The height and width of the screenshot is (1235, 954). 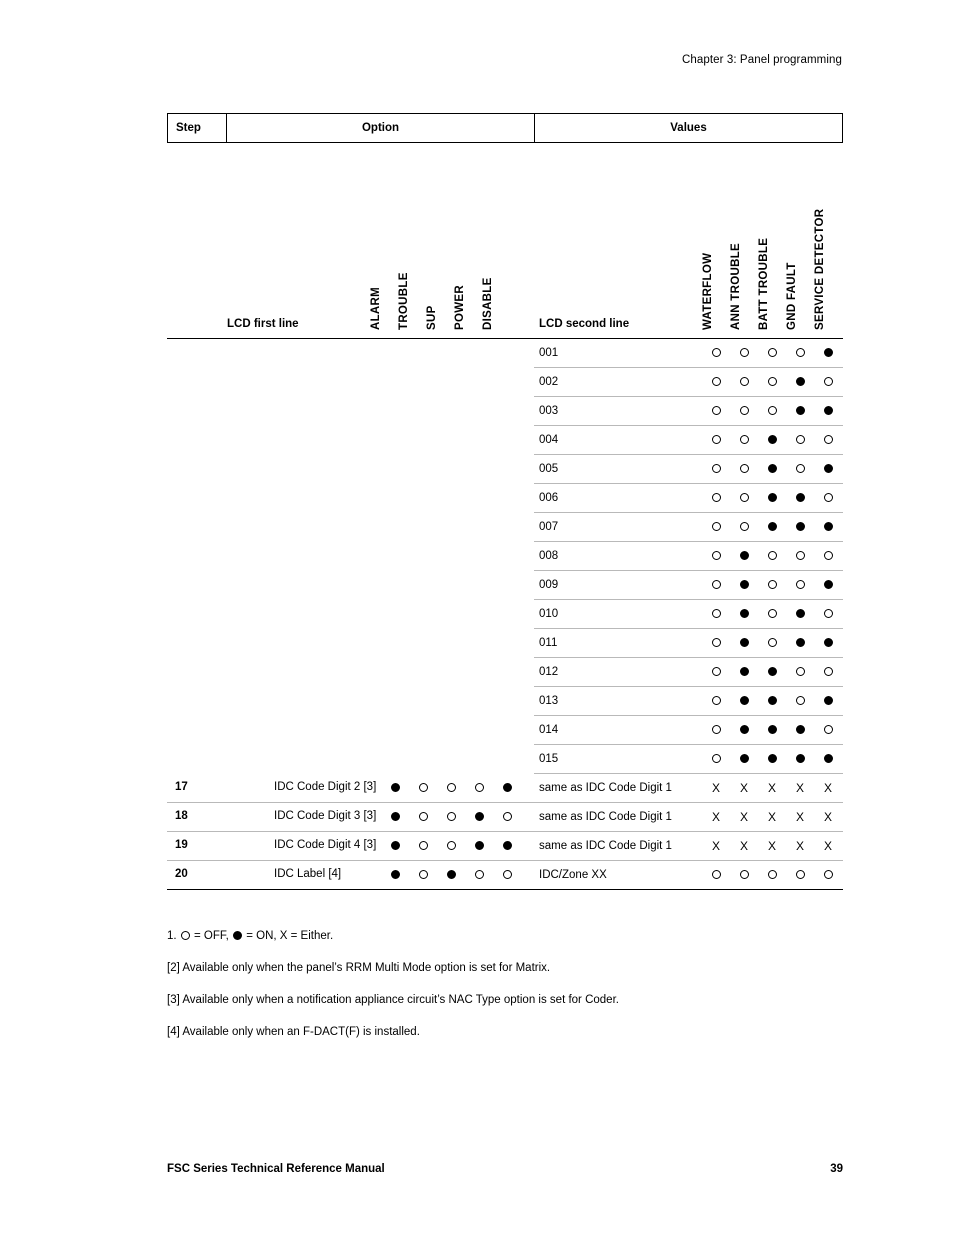 I want to click on subheader-col-gnd-fault: GND FAULT, so click(x=792, y=296).